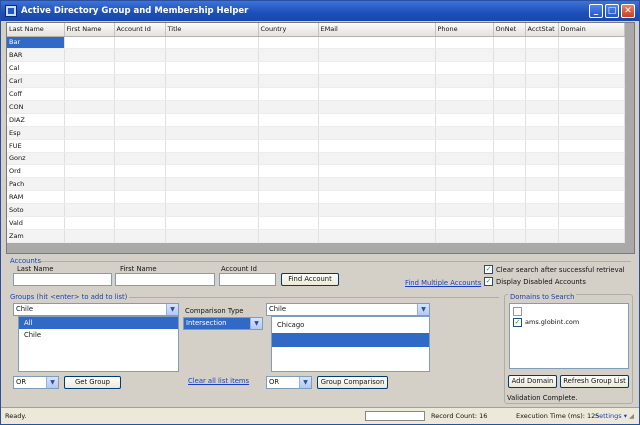  Describe the element at coordinates (488, 269) in the screenshot. I see `clear-search-checkbox: ✓` at that location.